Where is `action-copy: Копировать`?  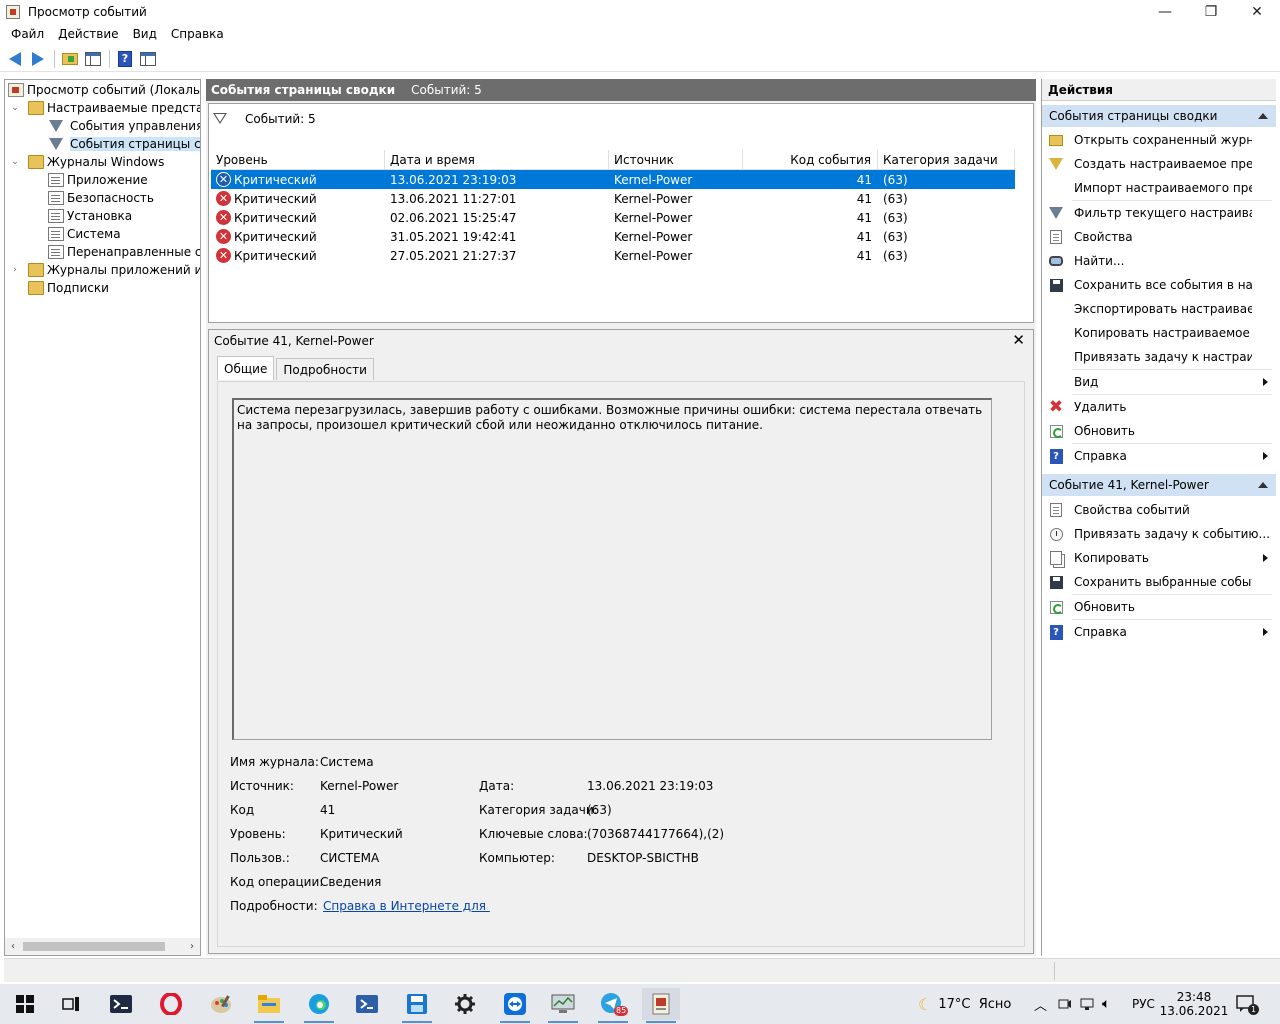 action-copy: Копировать is located at coordinates (1159, 558).